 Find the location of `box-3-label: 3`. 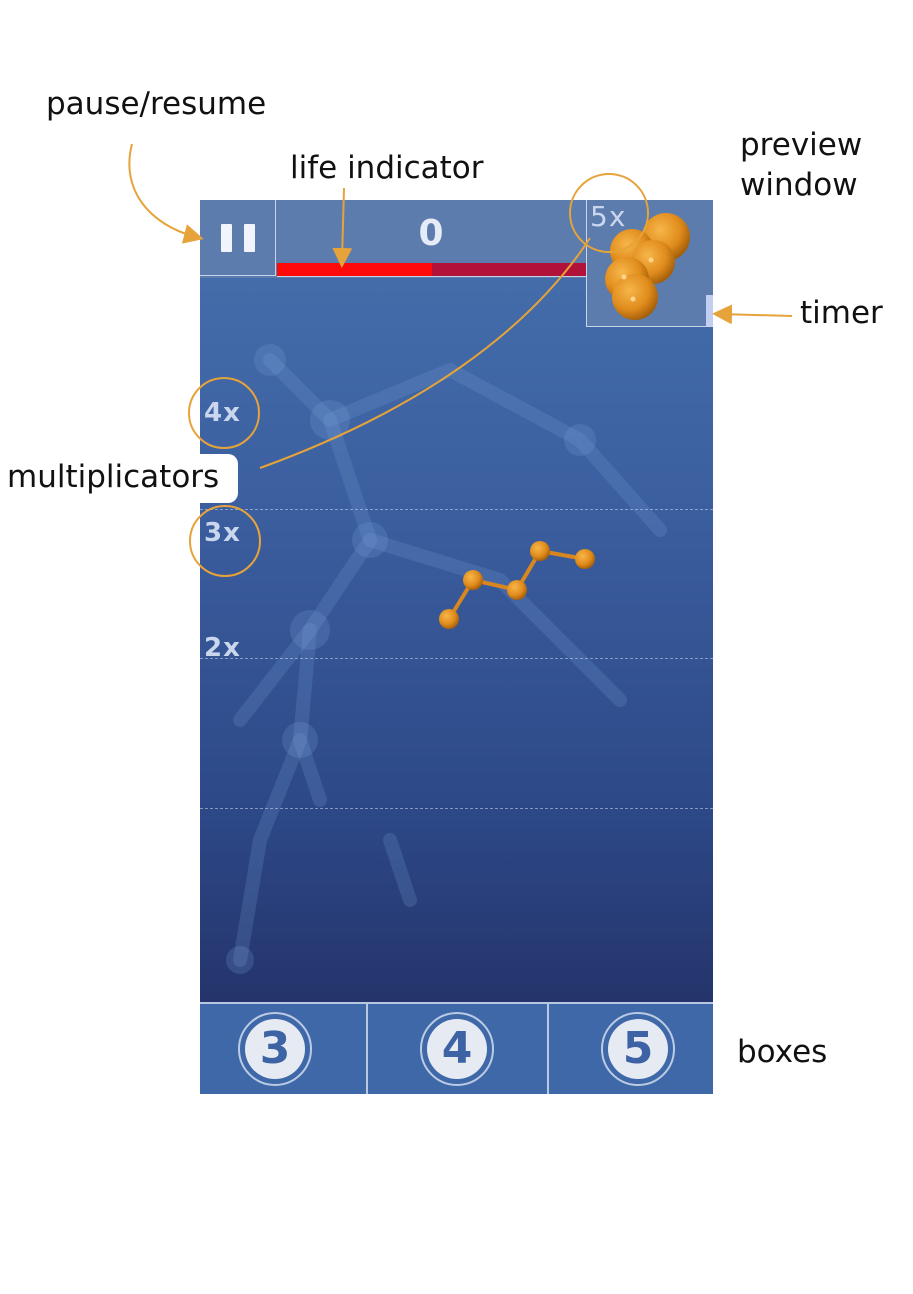

box-3-label: 3 is located at coordinates (275, 1049).